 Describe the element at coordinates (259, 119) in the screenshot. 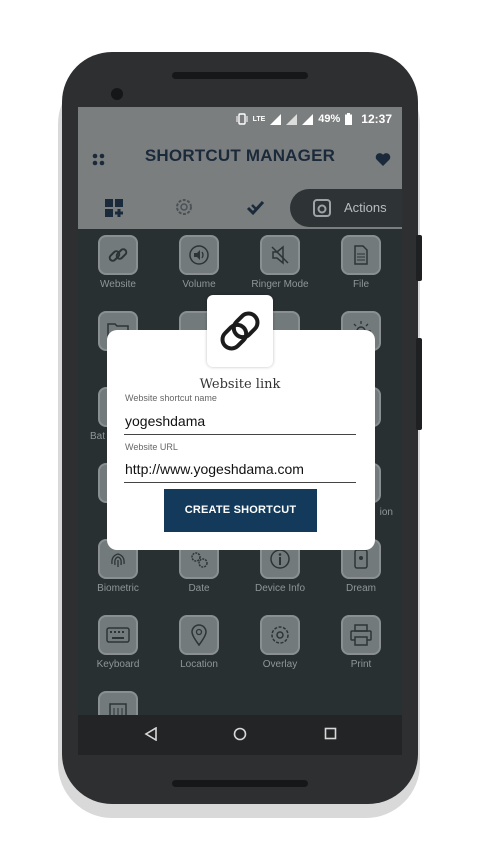

I see `network-type: LTE` at that location.